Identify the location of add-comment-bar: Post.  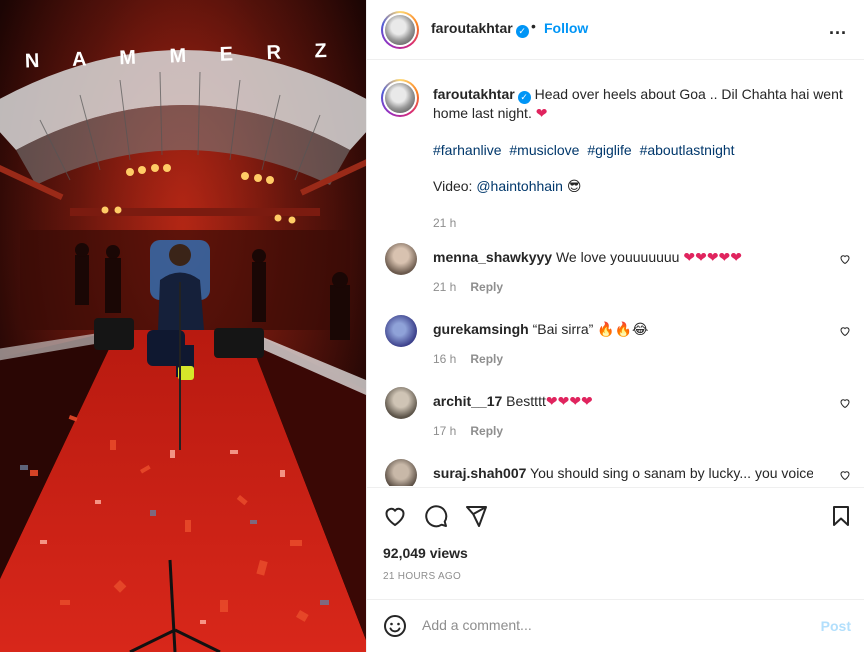
(615, 625).